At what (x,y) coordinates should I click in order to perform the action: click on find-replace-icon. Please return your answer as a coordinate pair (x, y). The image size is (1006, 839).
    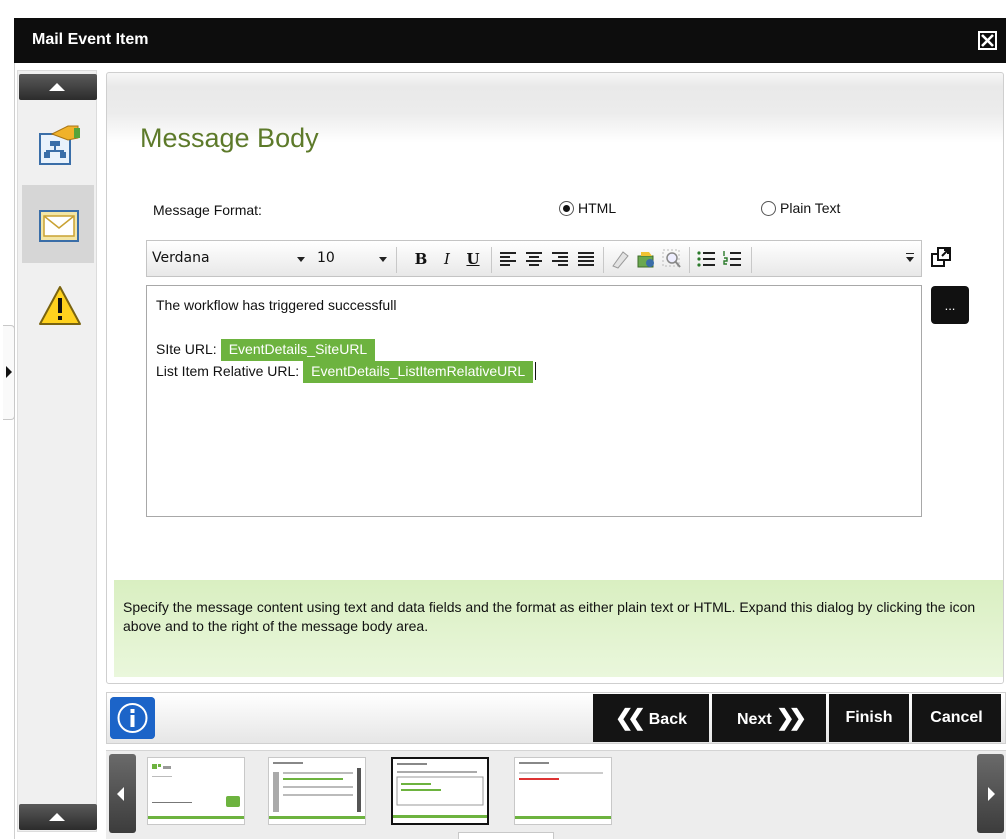
    Looking at the image, I should click on (672, 259).